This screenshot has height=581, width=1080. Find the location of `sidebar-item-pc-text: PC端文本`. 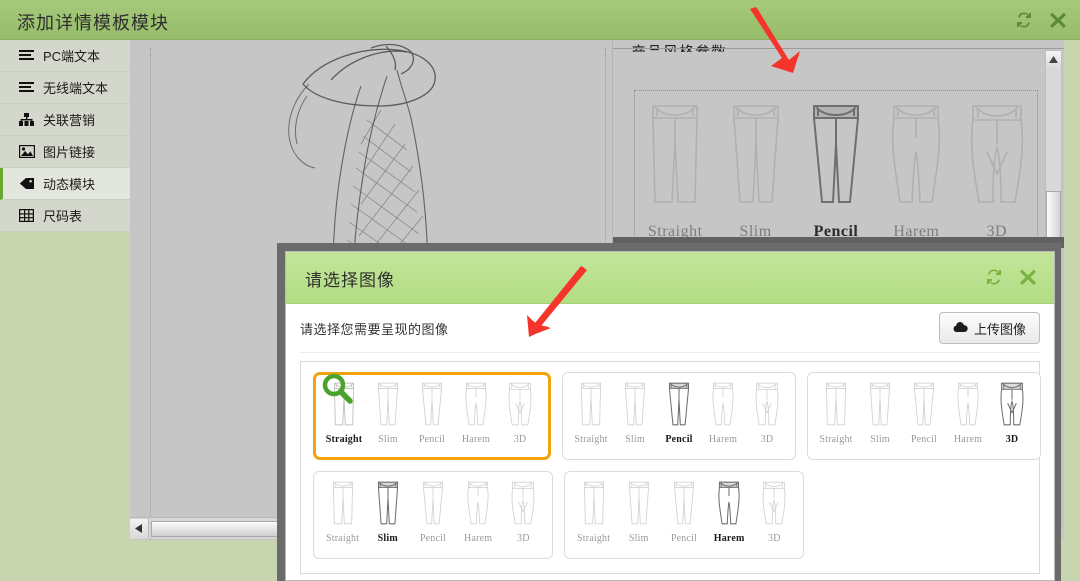

sidebar-item-pc-text: PC端文本 is located at coordinates (65, 56).